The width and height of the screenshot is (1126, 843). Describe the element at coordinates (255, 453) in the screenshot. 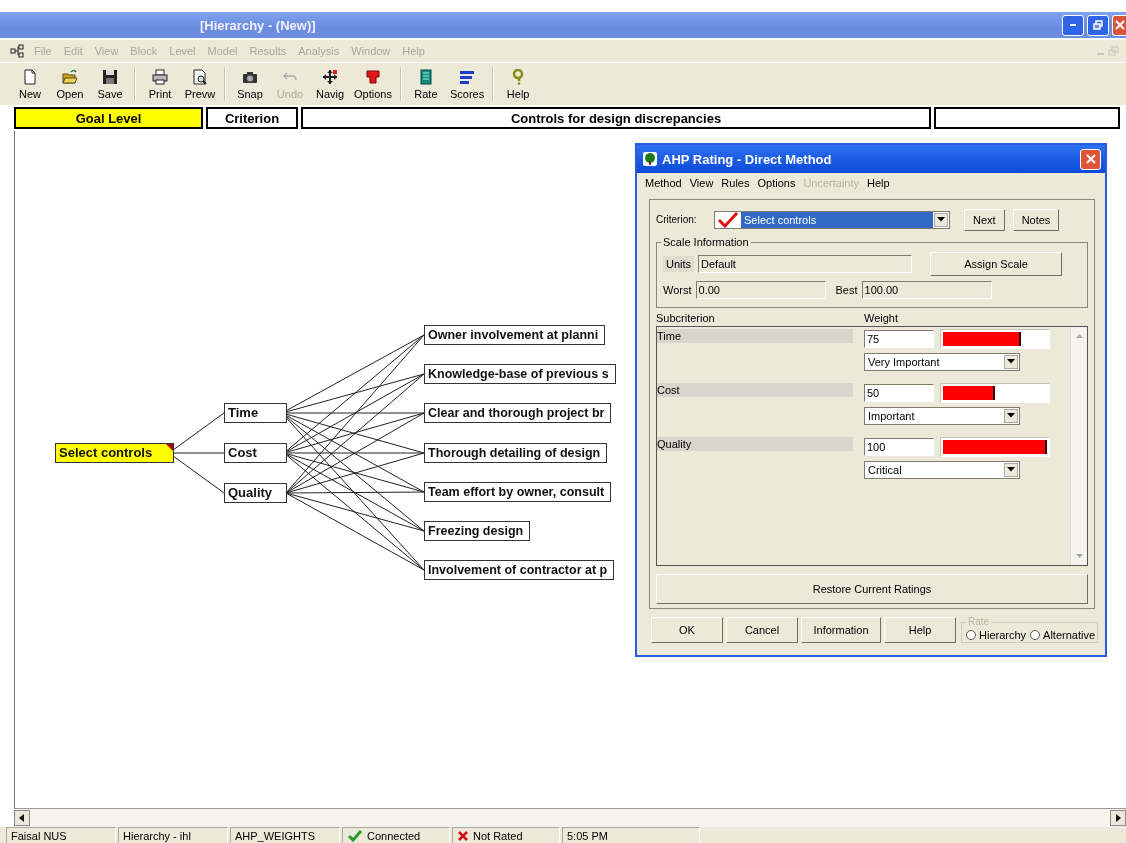

I see `criterion-node: Cost` at that location.